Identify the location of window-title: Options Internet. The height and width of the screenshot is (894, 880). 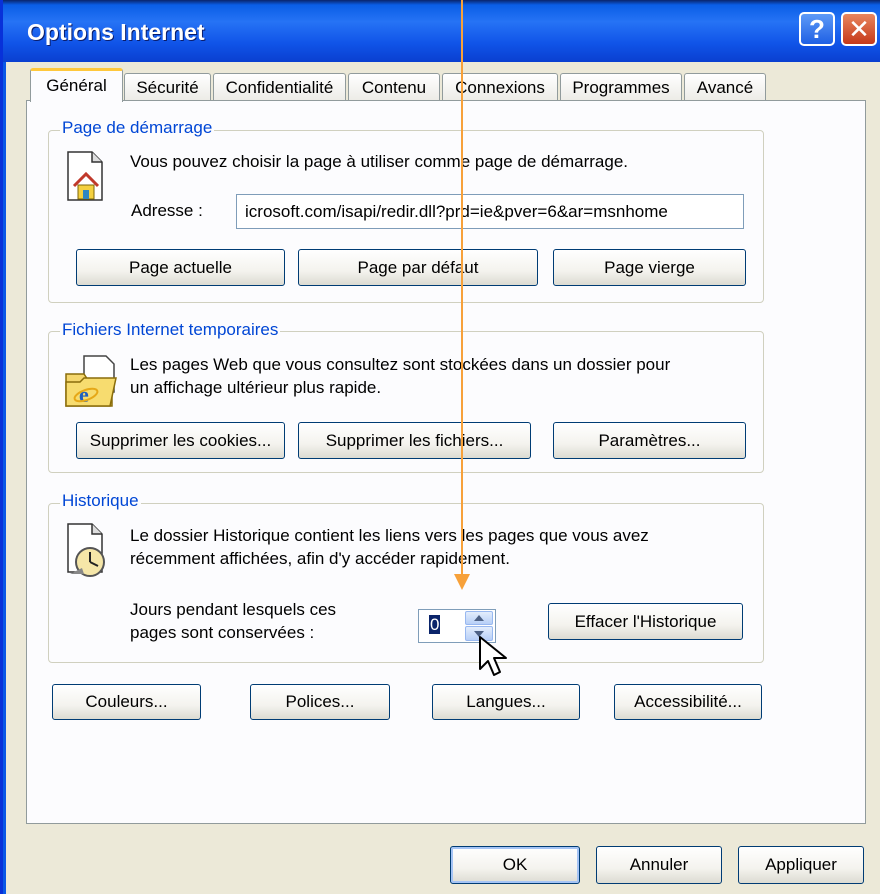
(116, 32).